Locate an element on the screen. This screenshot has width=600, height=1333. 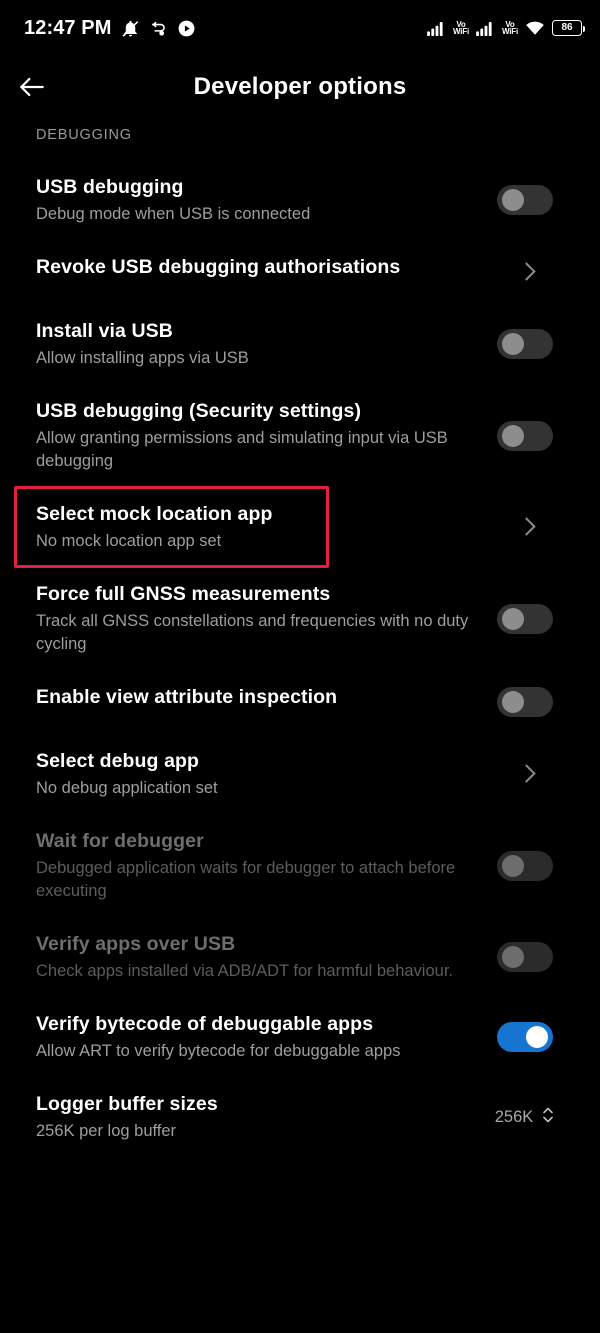
row-text: Select debug app No debug application set is located at coordinates (261, 774).